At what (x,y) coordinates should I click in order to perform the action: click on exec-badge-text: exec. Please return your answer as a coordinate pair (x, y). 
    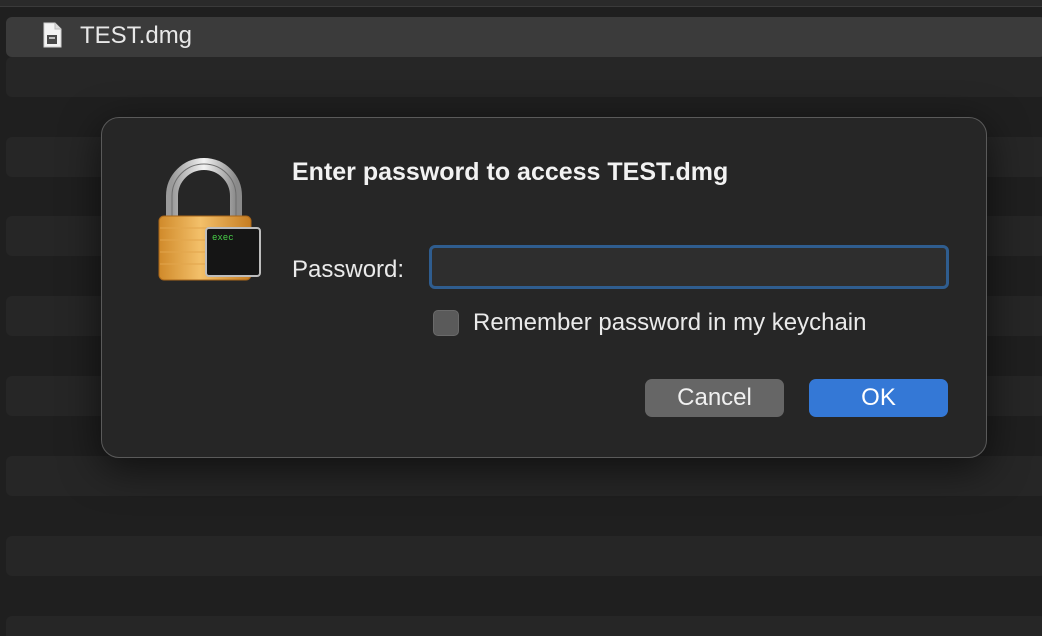
    Looking at the image, I should click on (223, 238).